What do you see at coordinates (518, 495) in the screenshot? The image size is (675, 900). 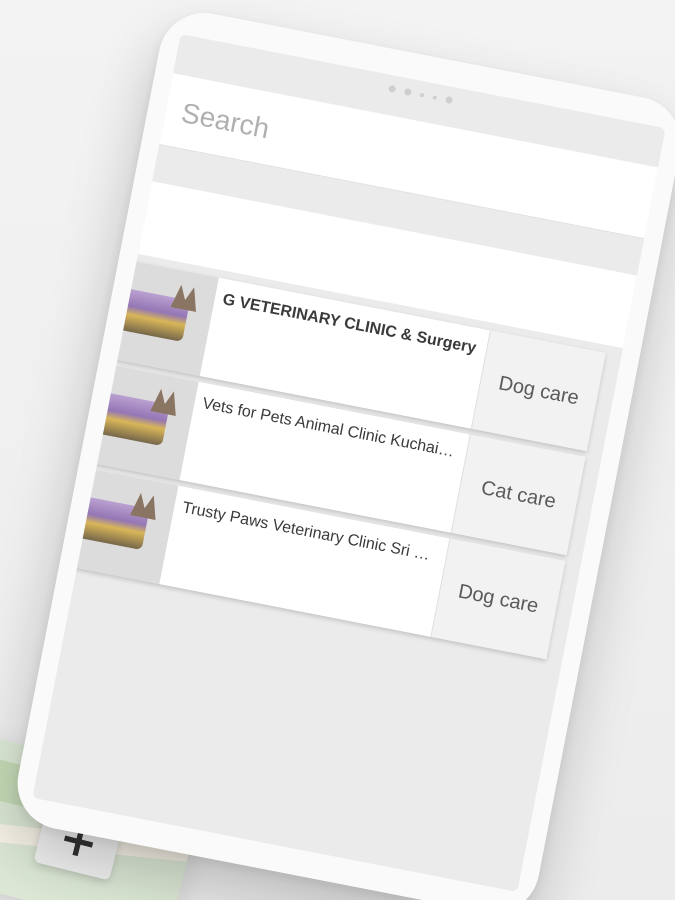 I see `category-button: Cat care` at bounding box center [518, 495].